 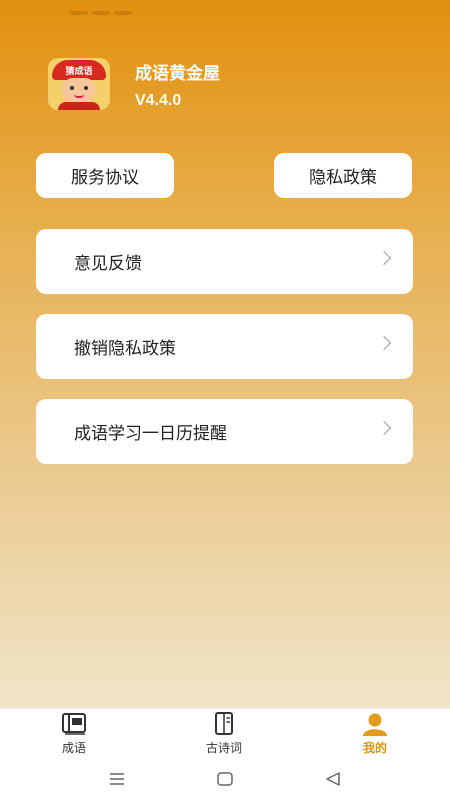 What do you see at coordinates (150, 434) in the screenshot?
I see `menu-item-label: 成语学习一日历提醒` at bounding box center [150, 434].